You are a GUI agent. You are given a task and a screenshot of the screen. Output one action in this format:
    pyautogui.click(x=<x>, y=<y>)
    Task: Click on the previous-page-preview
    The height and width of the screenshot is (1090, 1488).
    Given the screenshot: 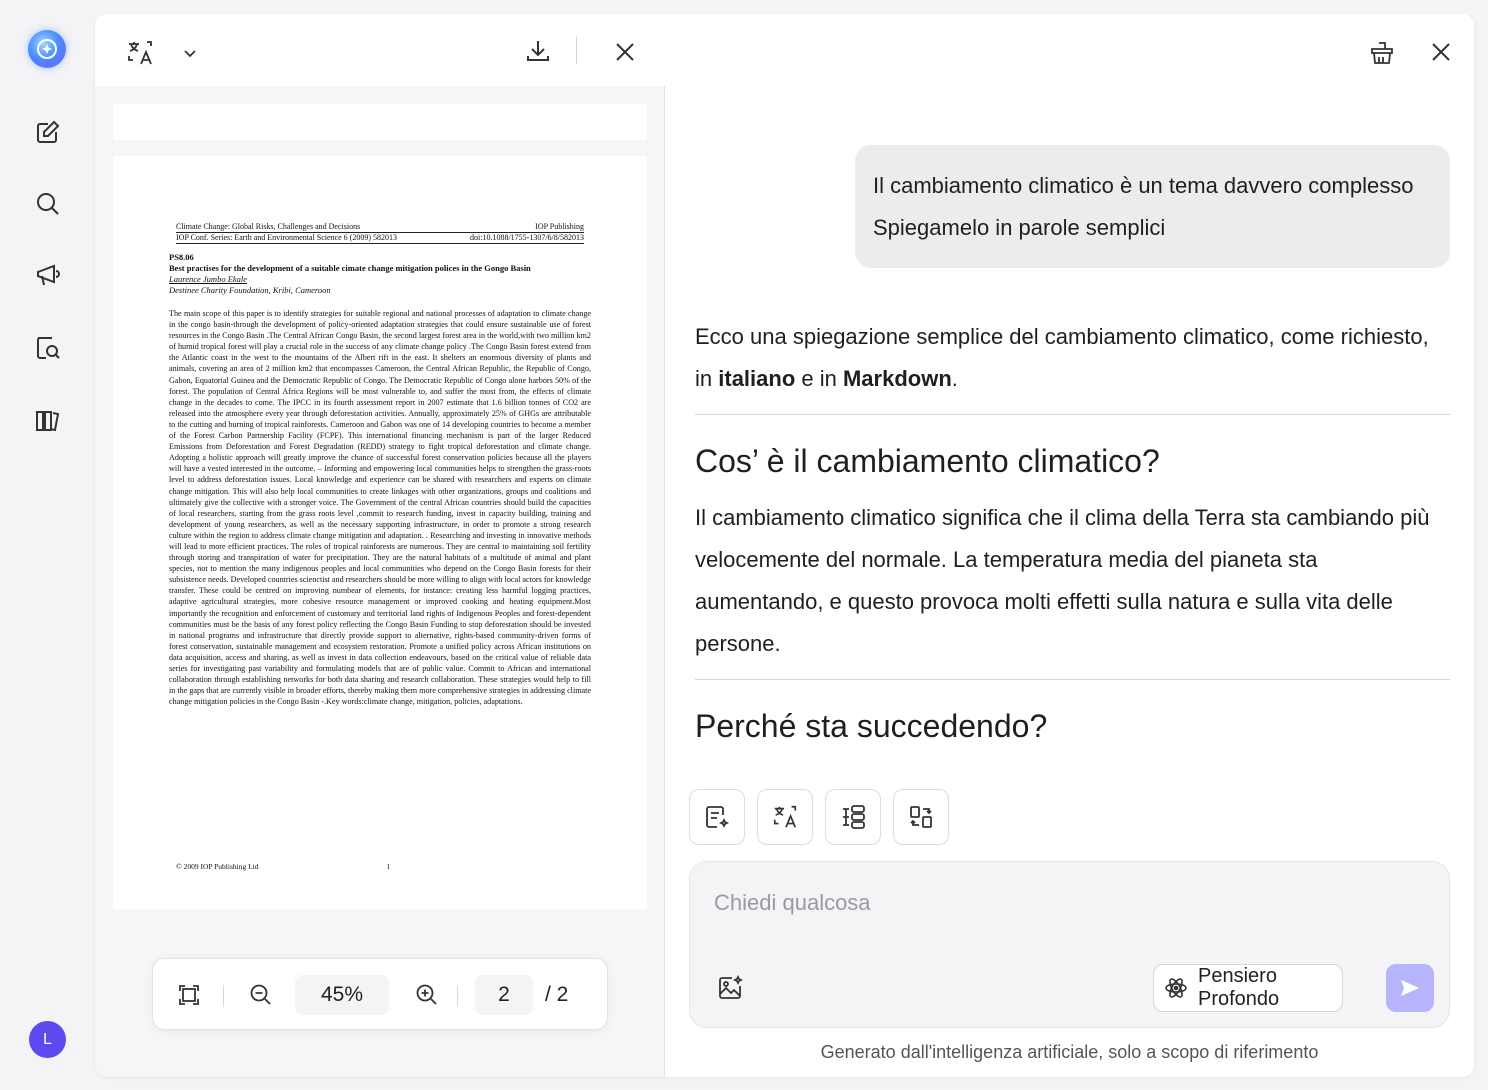 What is the action you would take?
    pyautogui.click(x=380, y=122)
    